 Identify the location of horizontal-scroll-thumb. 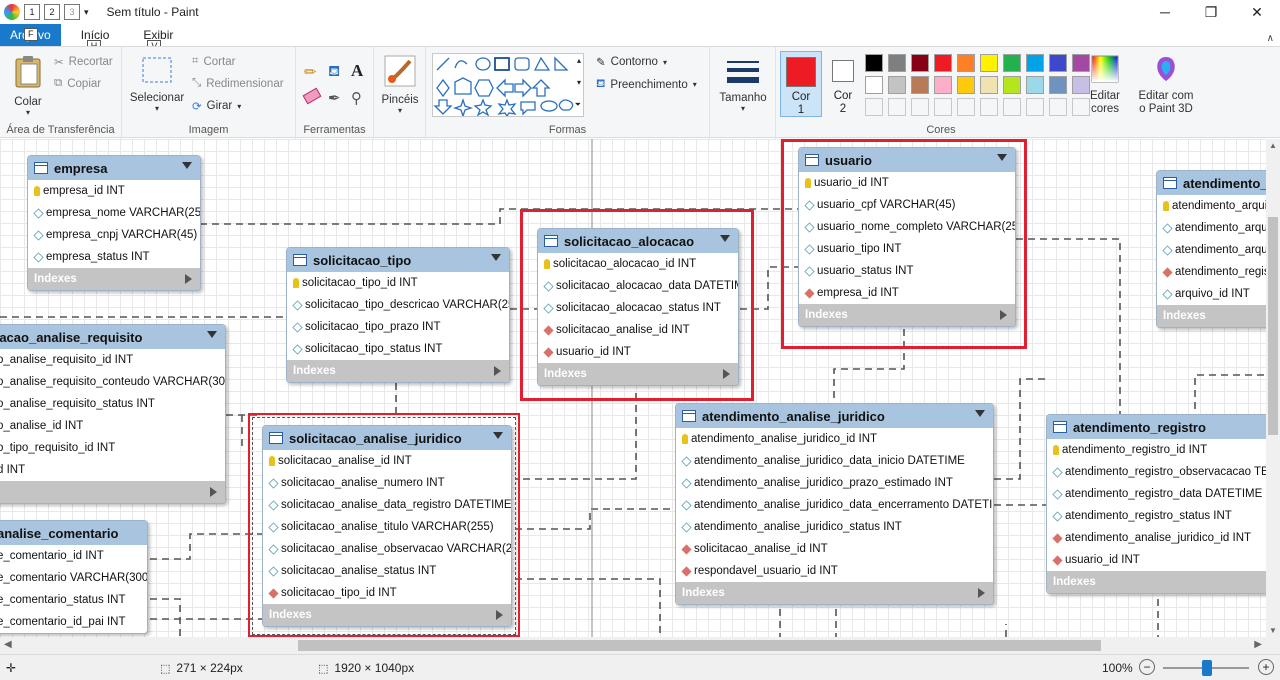
(699, 645).